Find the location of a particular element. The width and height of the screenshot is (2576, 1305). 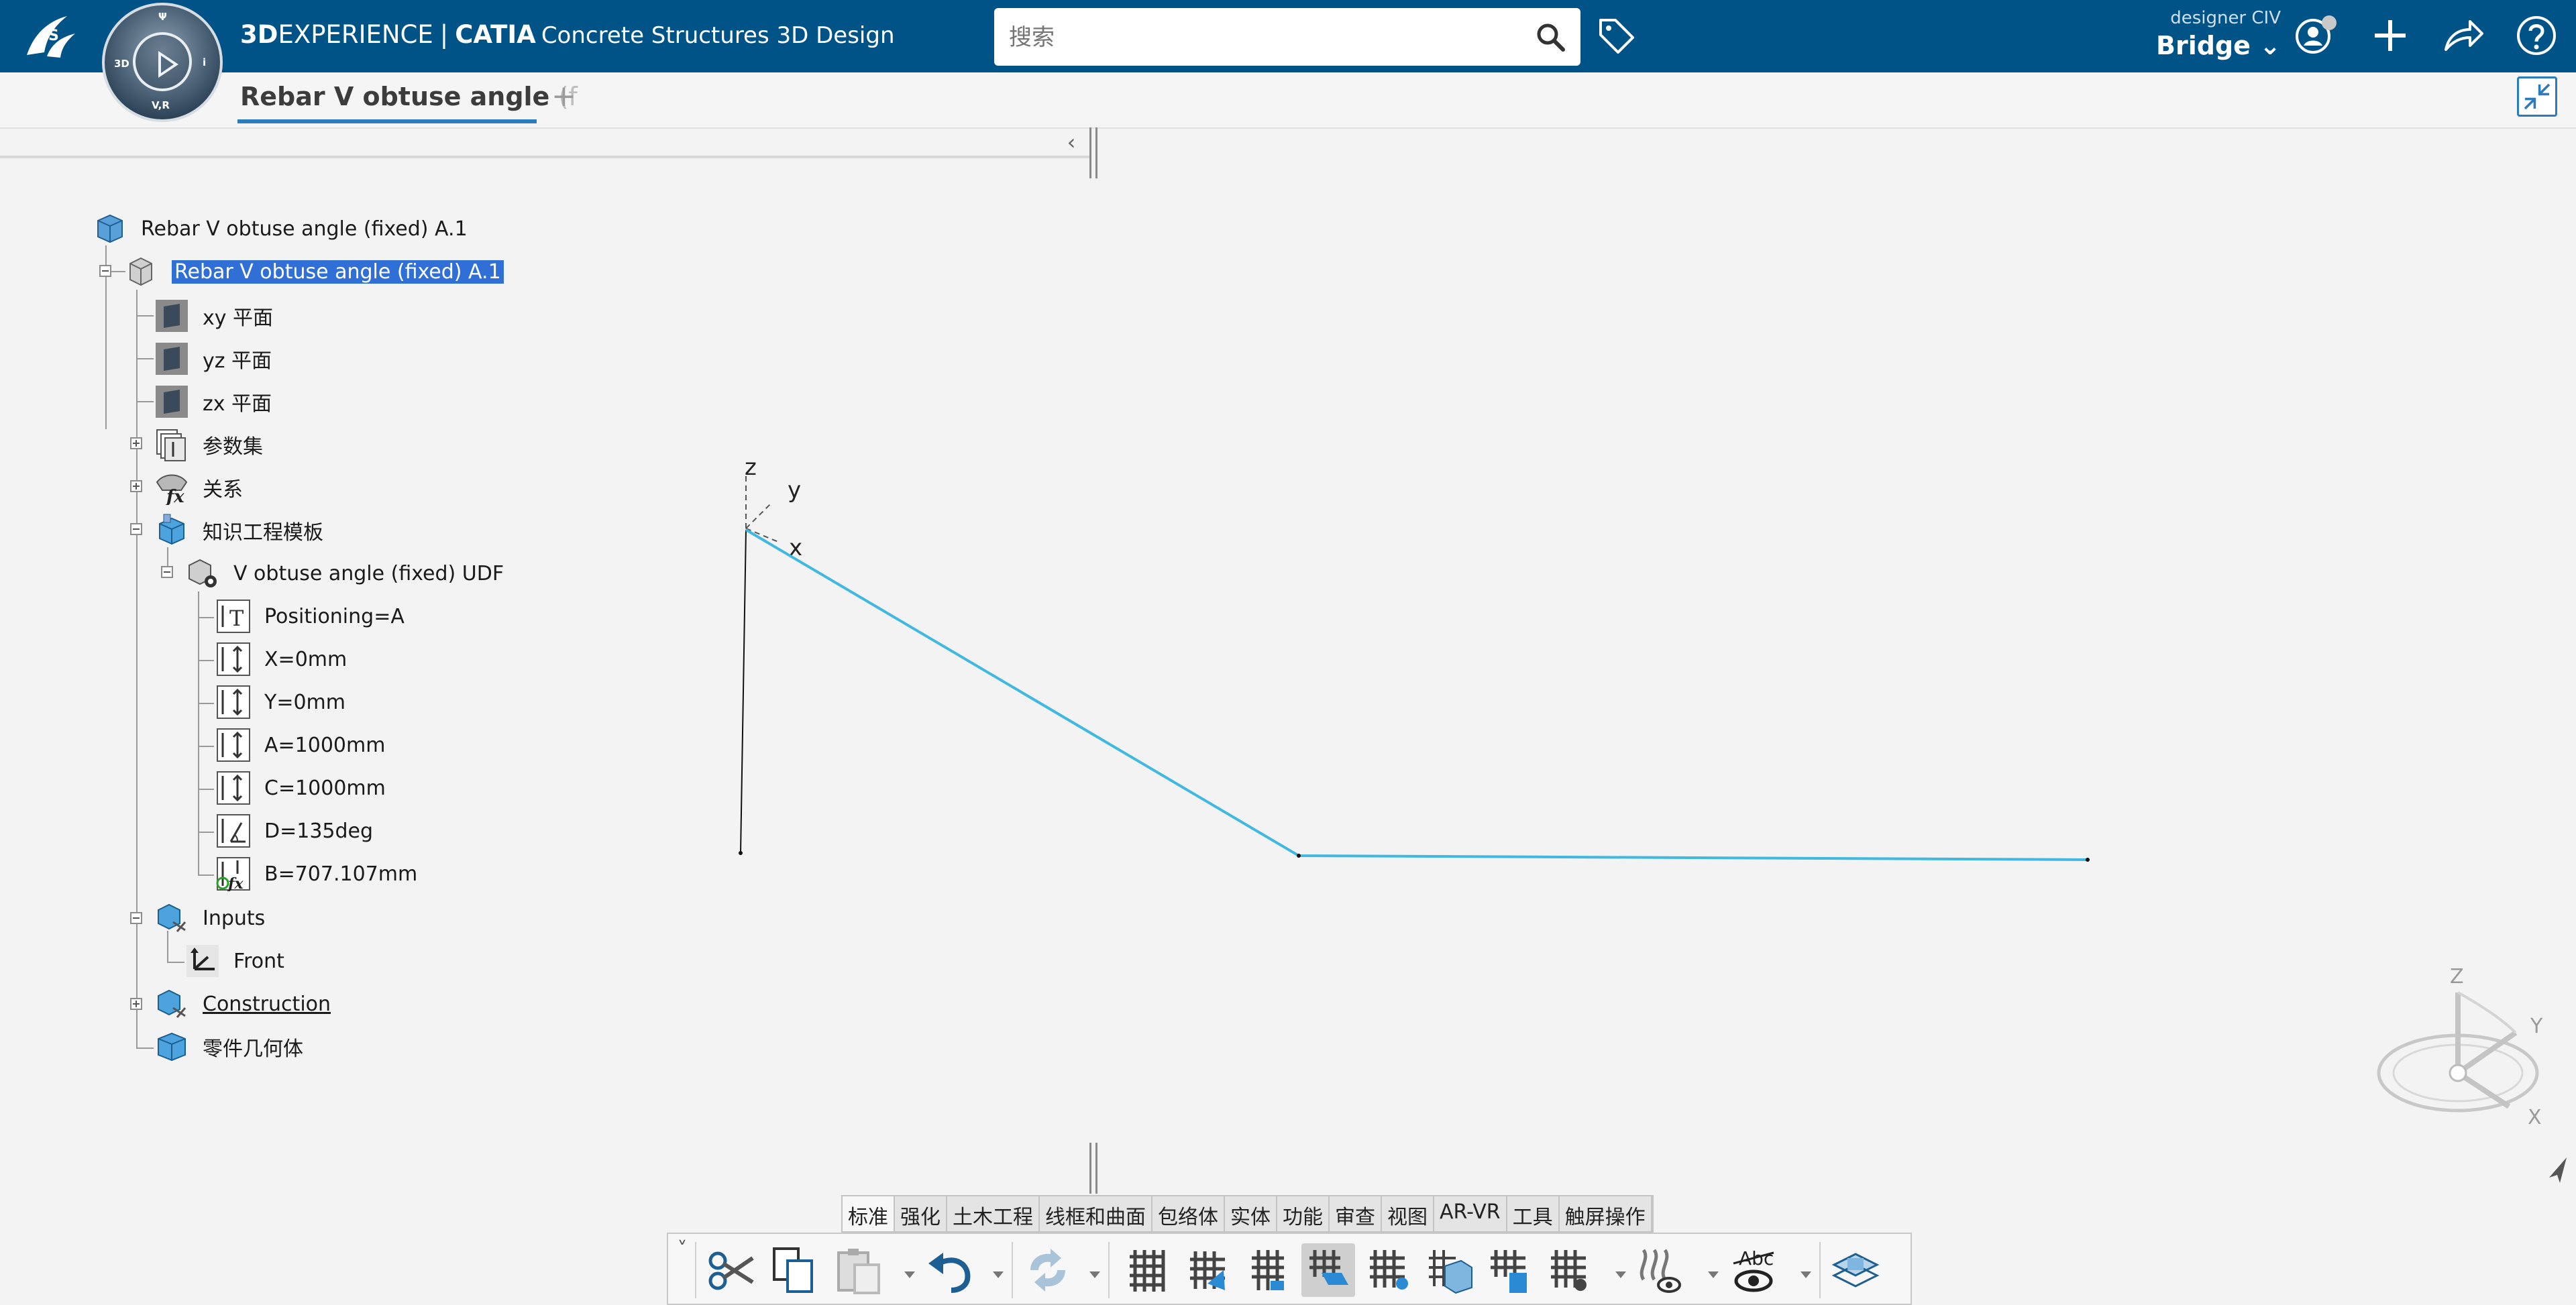

rebar-visibility-button is located at coordinates (1570, 1270).